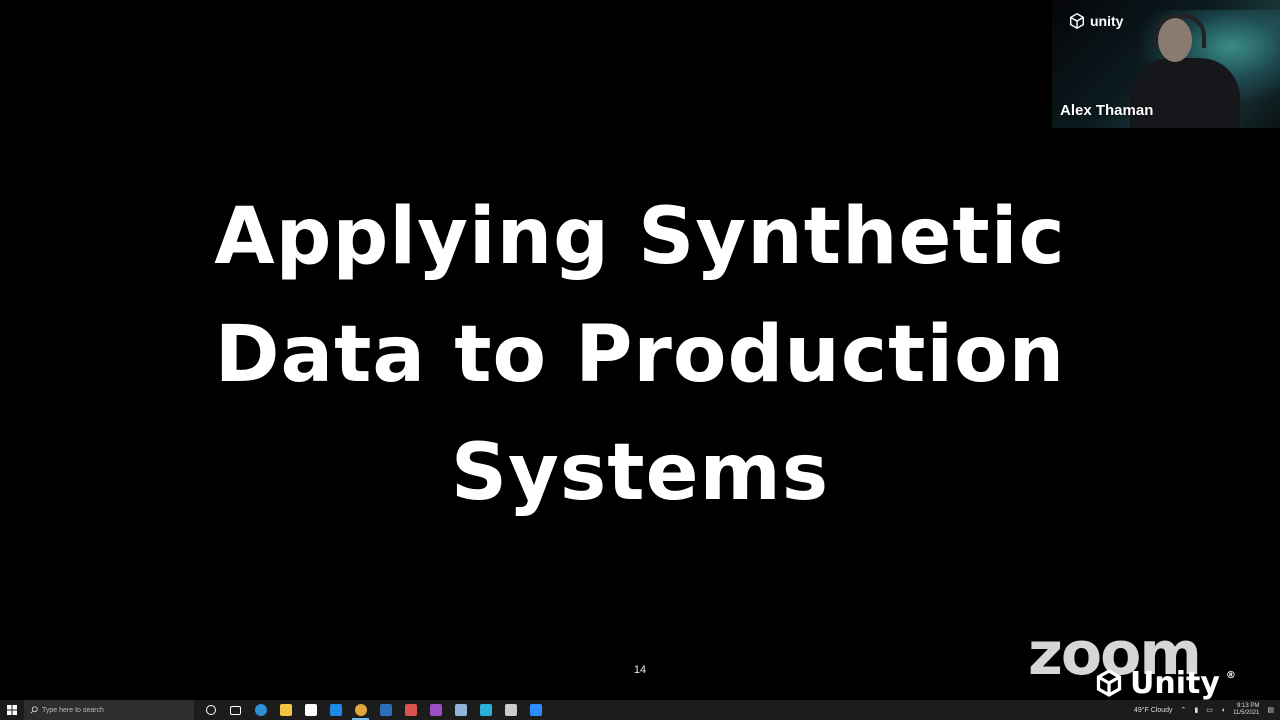  I want to click on edge-icon, so click(260, 710).